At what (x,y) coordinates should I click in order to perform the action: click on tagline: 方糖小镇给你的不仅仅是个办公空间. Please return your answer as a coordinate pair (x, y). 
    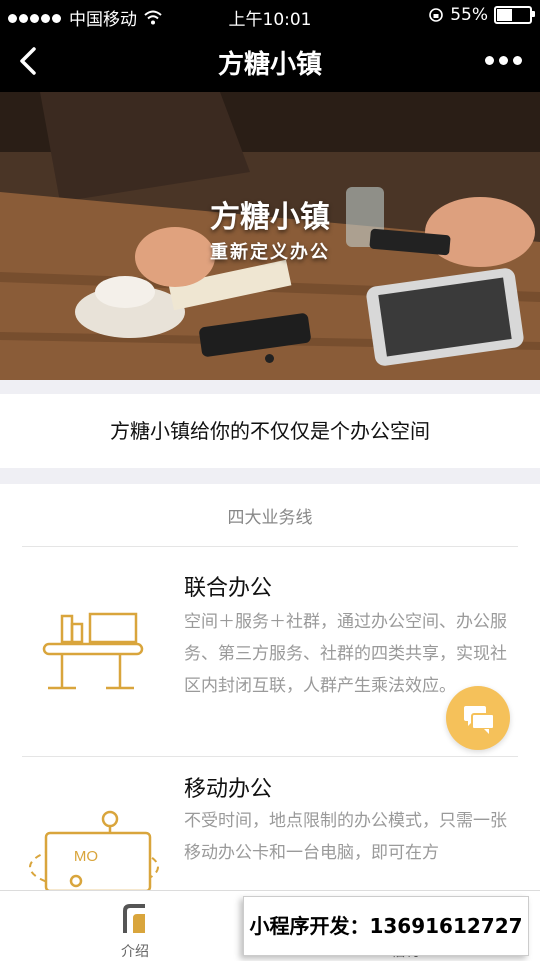
    Looking at the image, I should click on (270, 431).